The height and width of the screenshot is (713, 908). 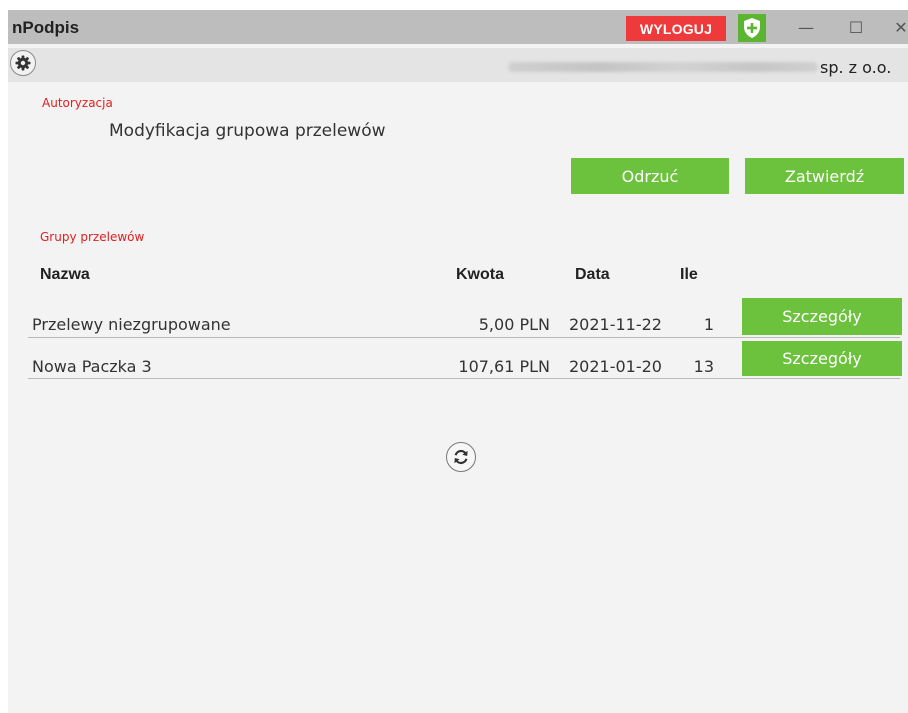 I want to click on column-header-date: Data, so click(x=592, y=274).